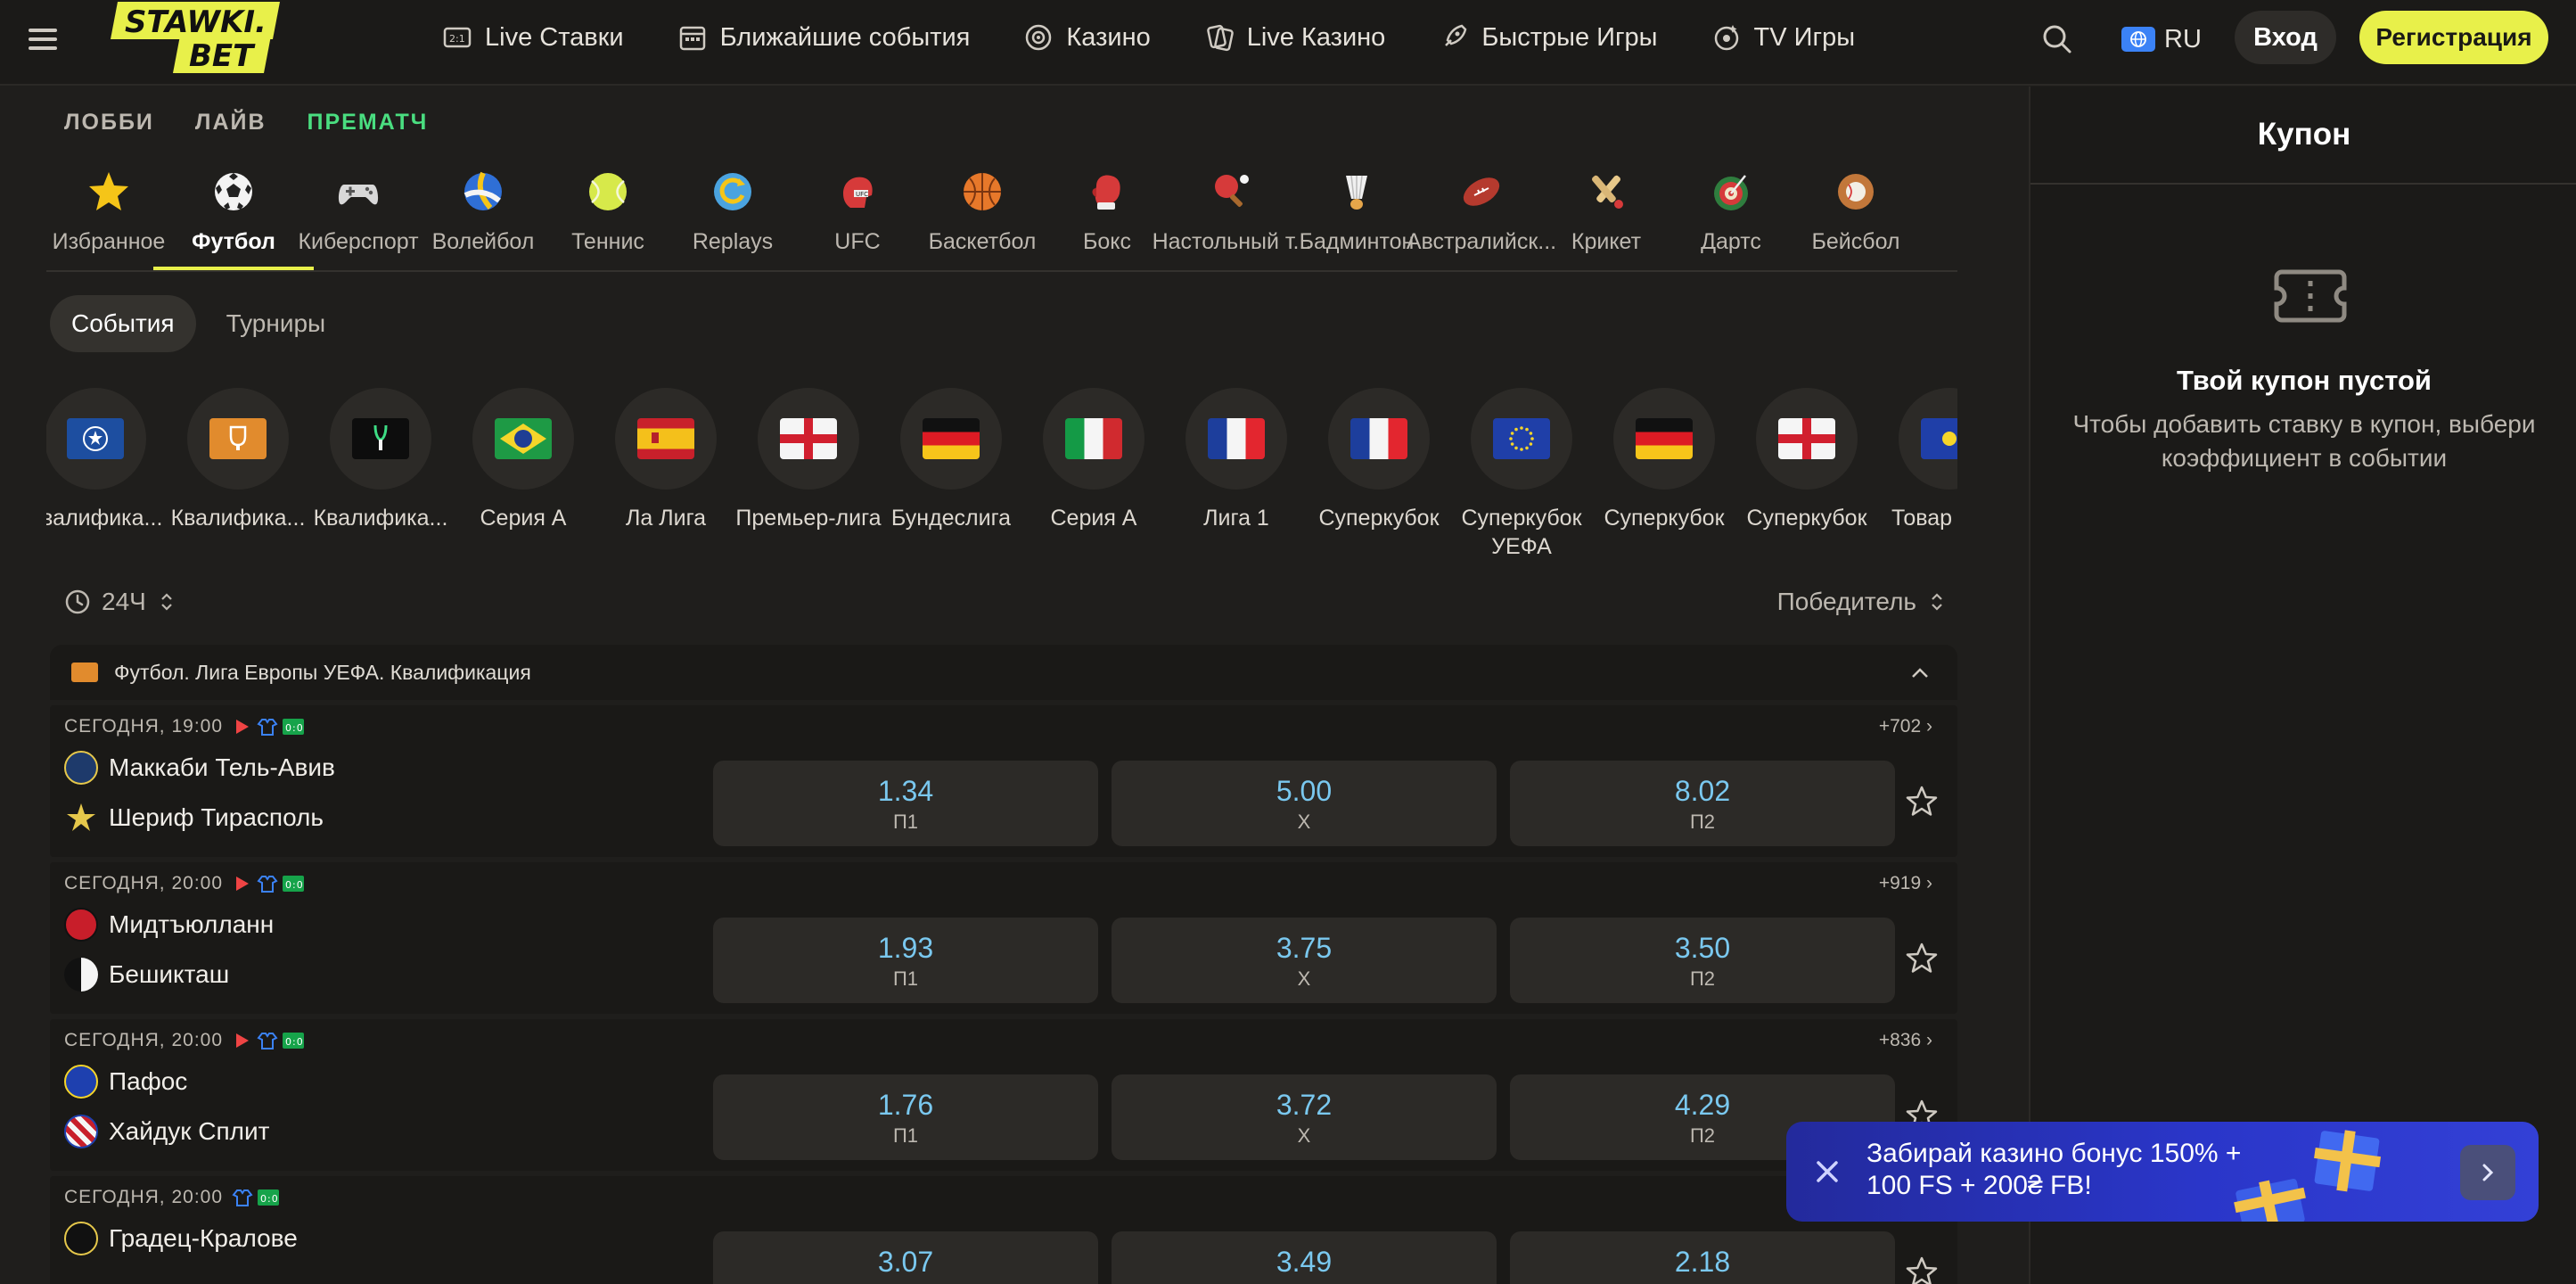 This screenshot has width=2576, height=1284. I want to click on team-name: Мидтъюлланн, so click(192, 924).